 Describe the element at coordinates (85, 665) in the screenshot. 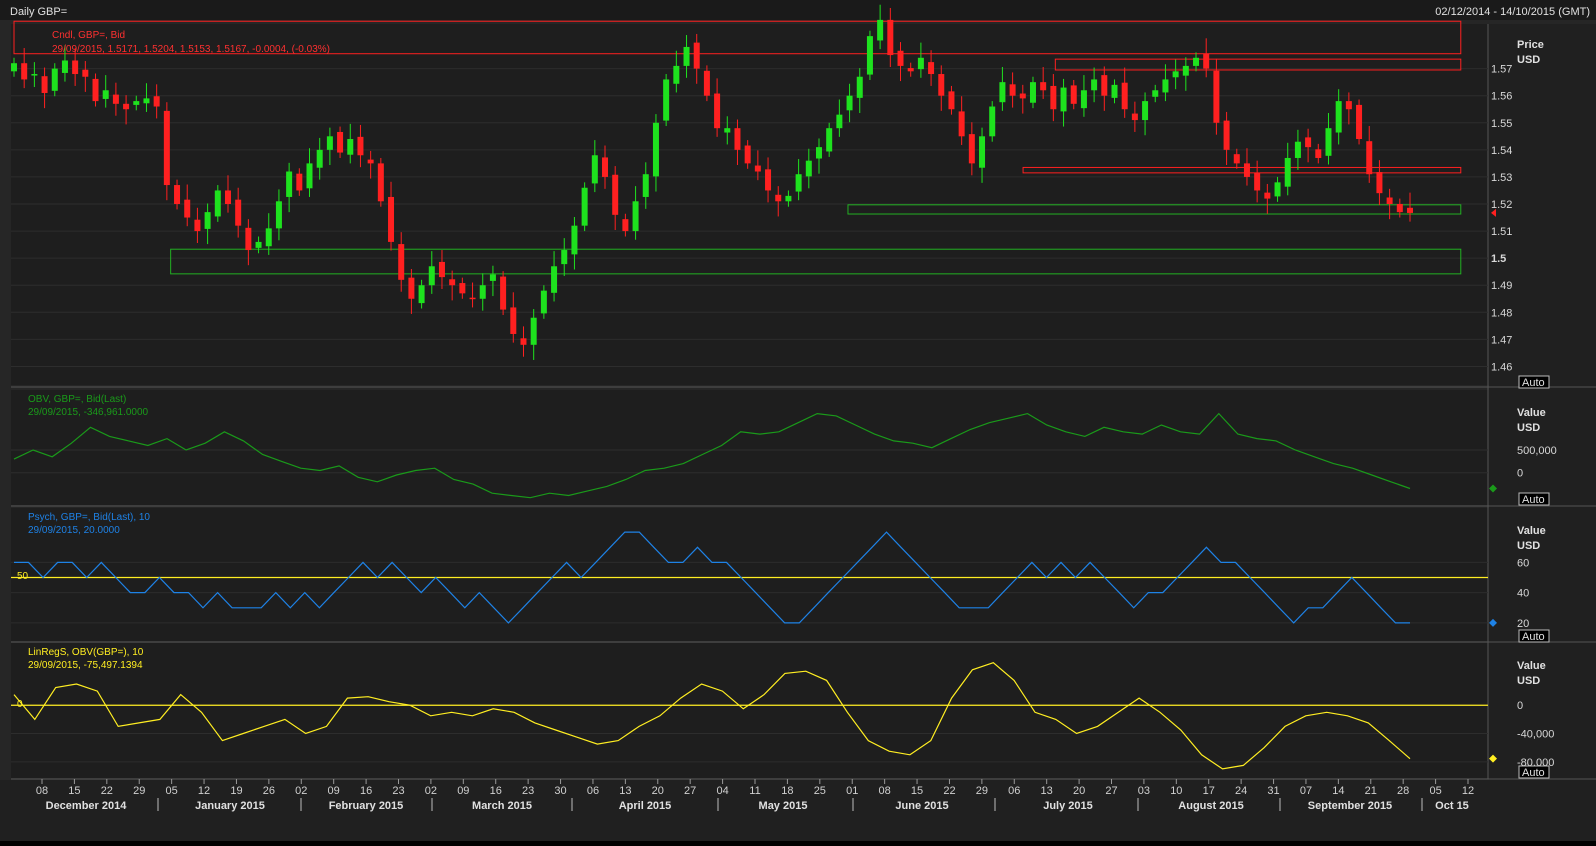

I see `linreg-legend-values: 29/09/2015, -75,497.1394` at that location.